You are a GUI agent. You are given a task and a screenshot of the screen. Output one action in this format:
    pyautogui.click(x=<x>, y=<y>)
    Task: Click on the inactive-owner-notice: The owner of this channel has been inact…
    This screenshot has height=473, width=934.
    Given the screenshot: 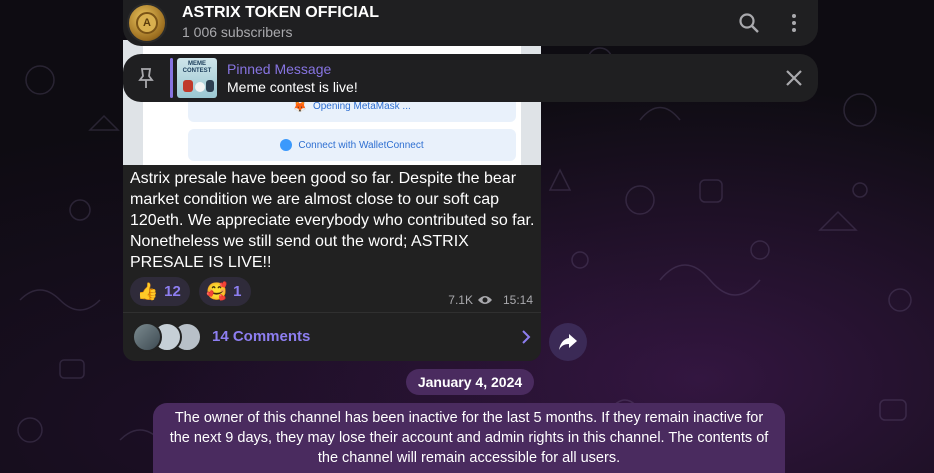 What is the action you would take?
    pyautogui.click(x=469, y=438)
    